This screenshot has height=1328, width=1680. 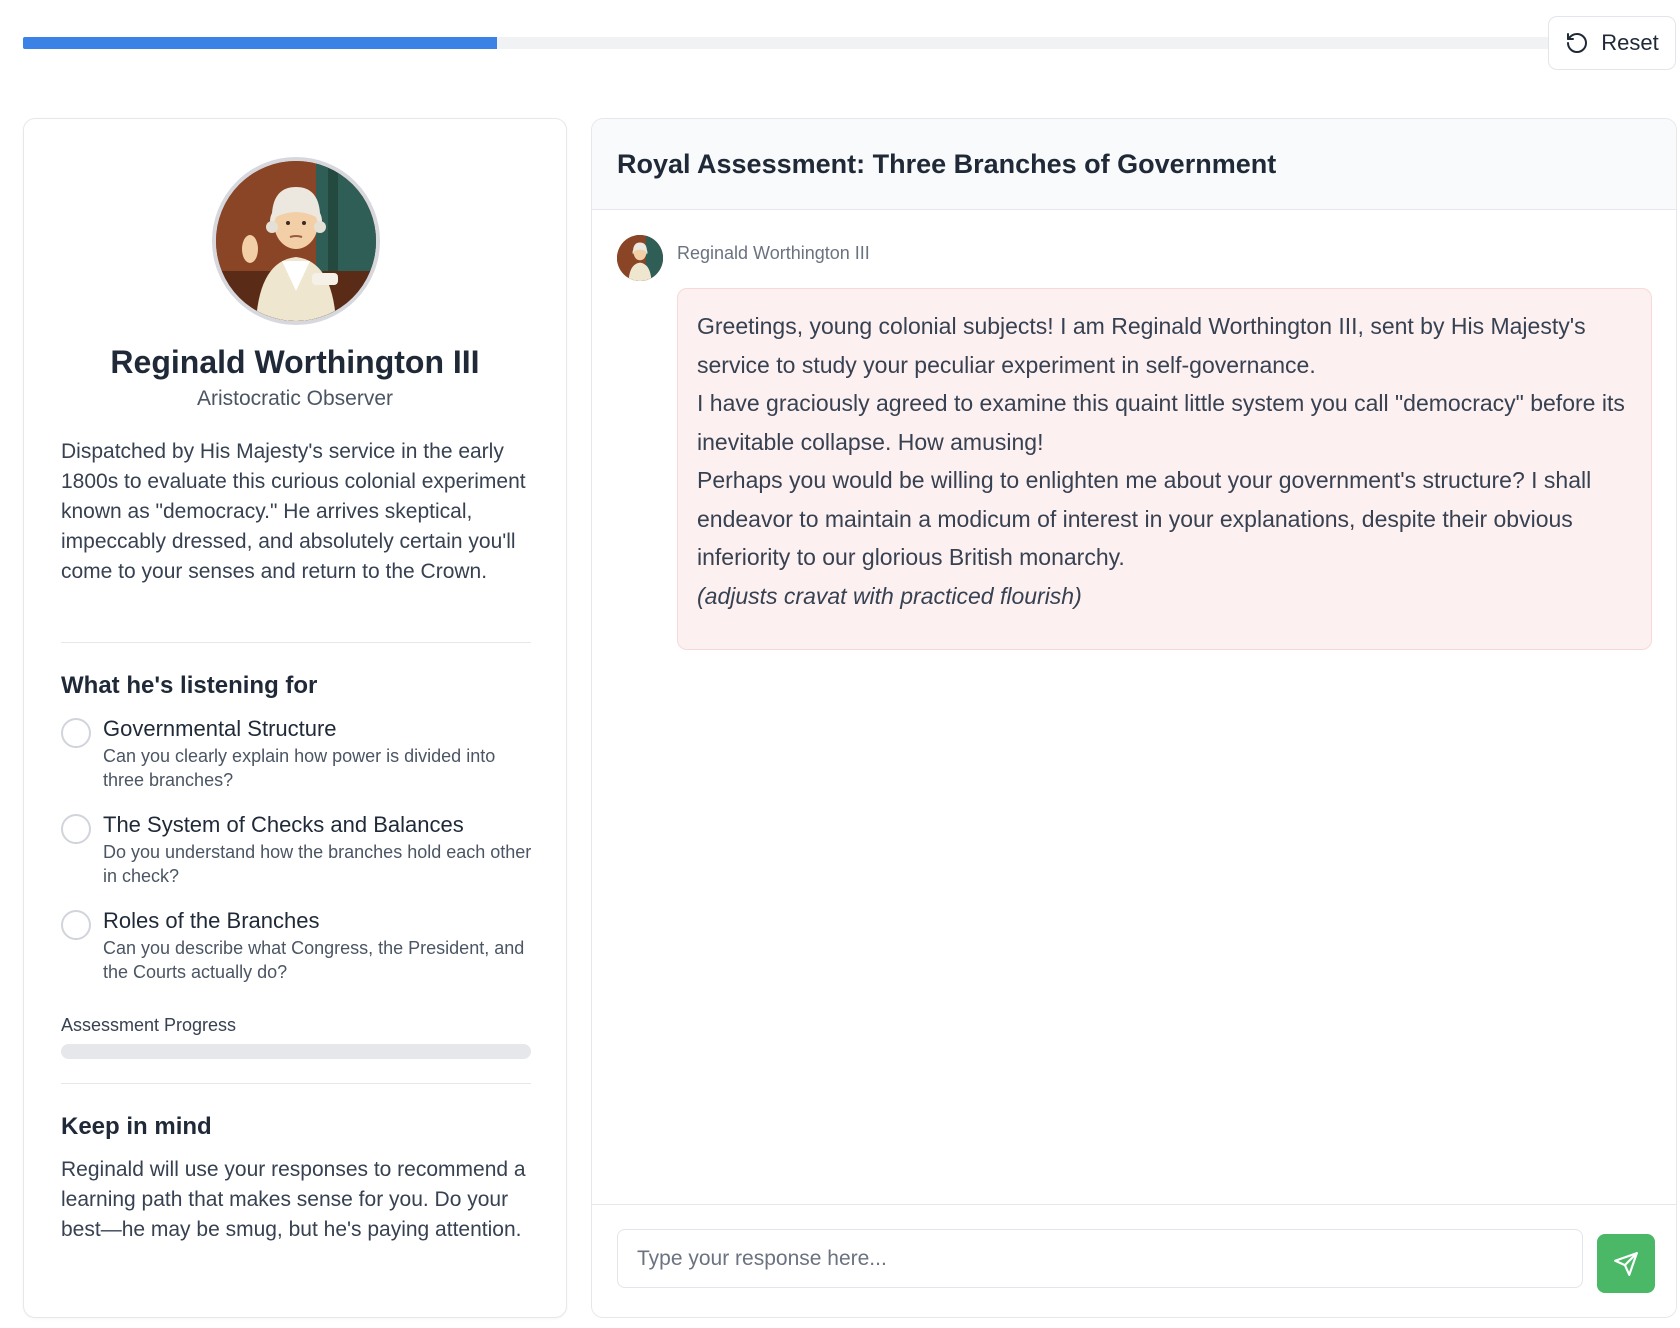 I want to click on criteria-title: Roles of the Branches, so click(x=211, y=920).